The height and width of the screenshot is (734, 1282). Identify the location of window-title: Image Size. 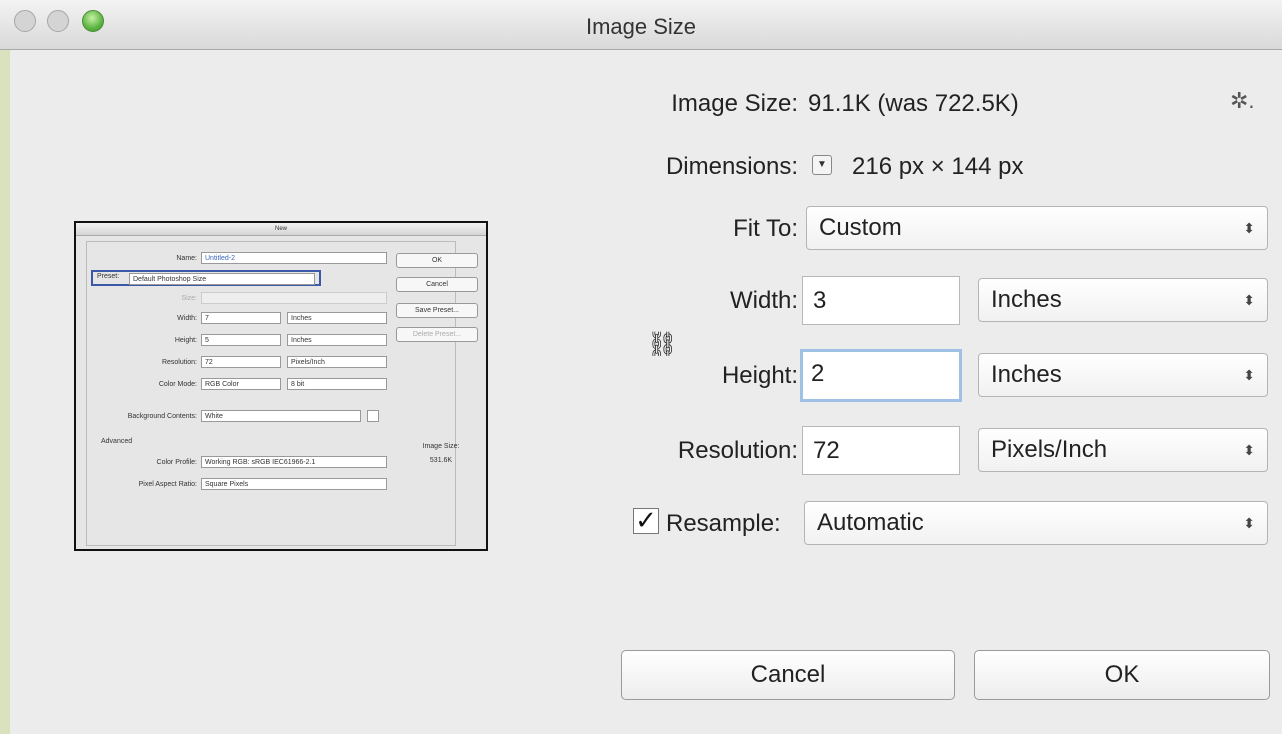
(641, 26).